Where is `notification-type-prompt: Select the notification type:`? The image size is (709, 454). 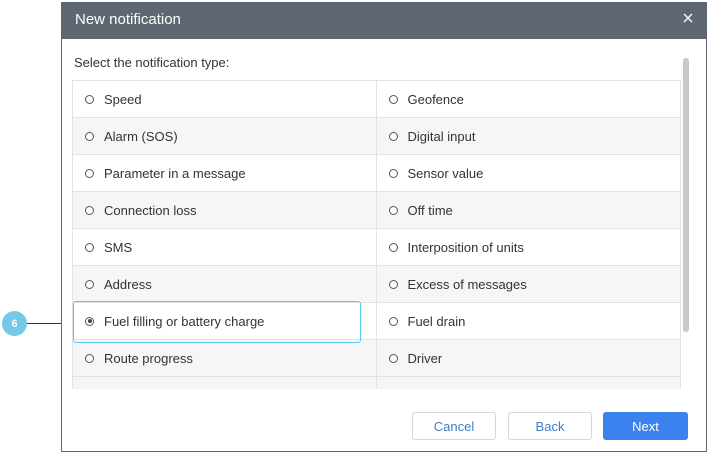
notification-type-prompt: Select the notification type: is located at coordinates (152, 62).